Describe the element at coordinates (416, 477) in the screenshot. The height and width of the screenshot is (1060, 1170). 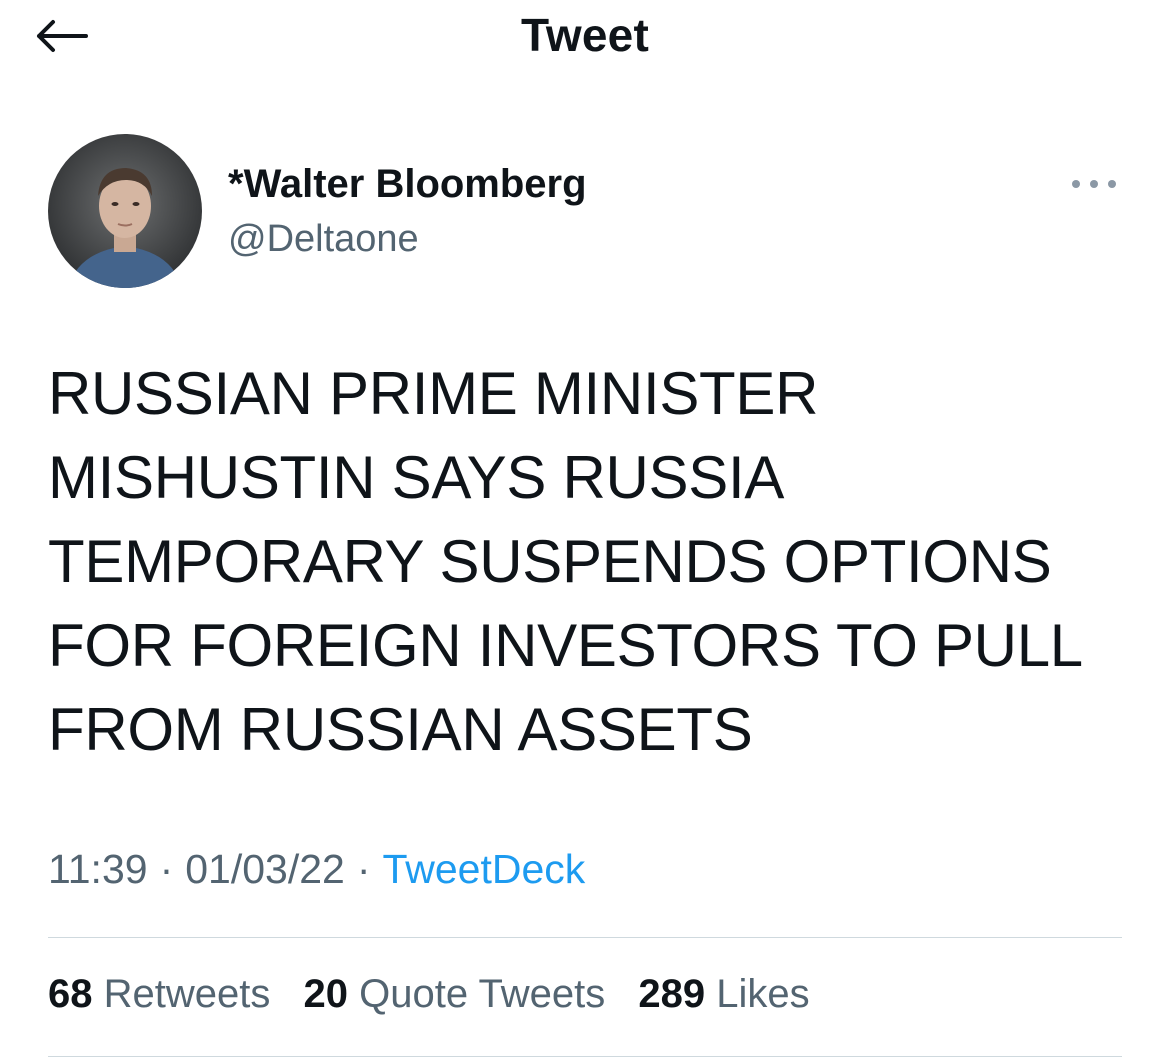
I see `tweet-text-line: MISHUSTIN SAYS RUSSIA` at that location.